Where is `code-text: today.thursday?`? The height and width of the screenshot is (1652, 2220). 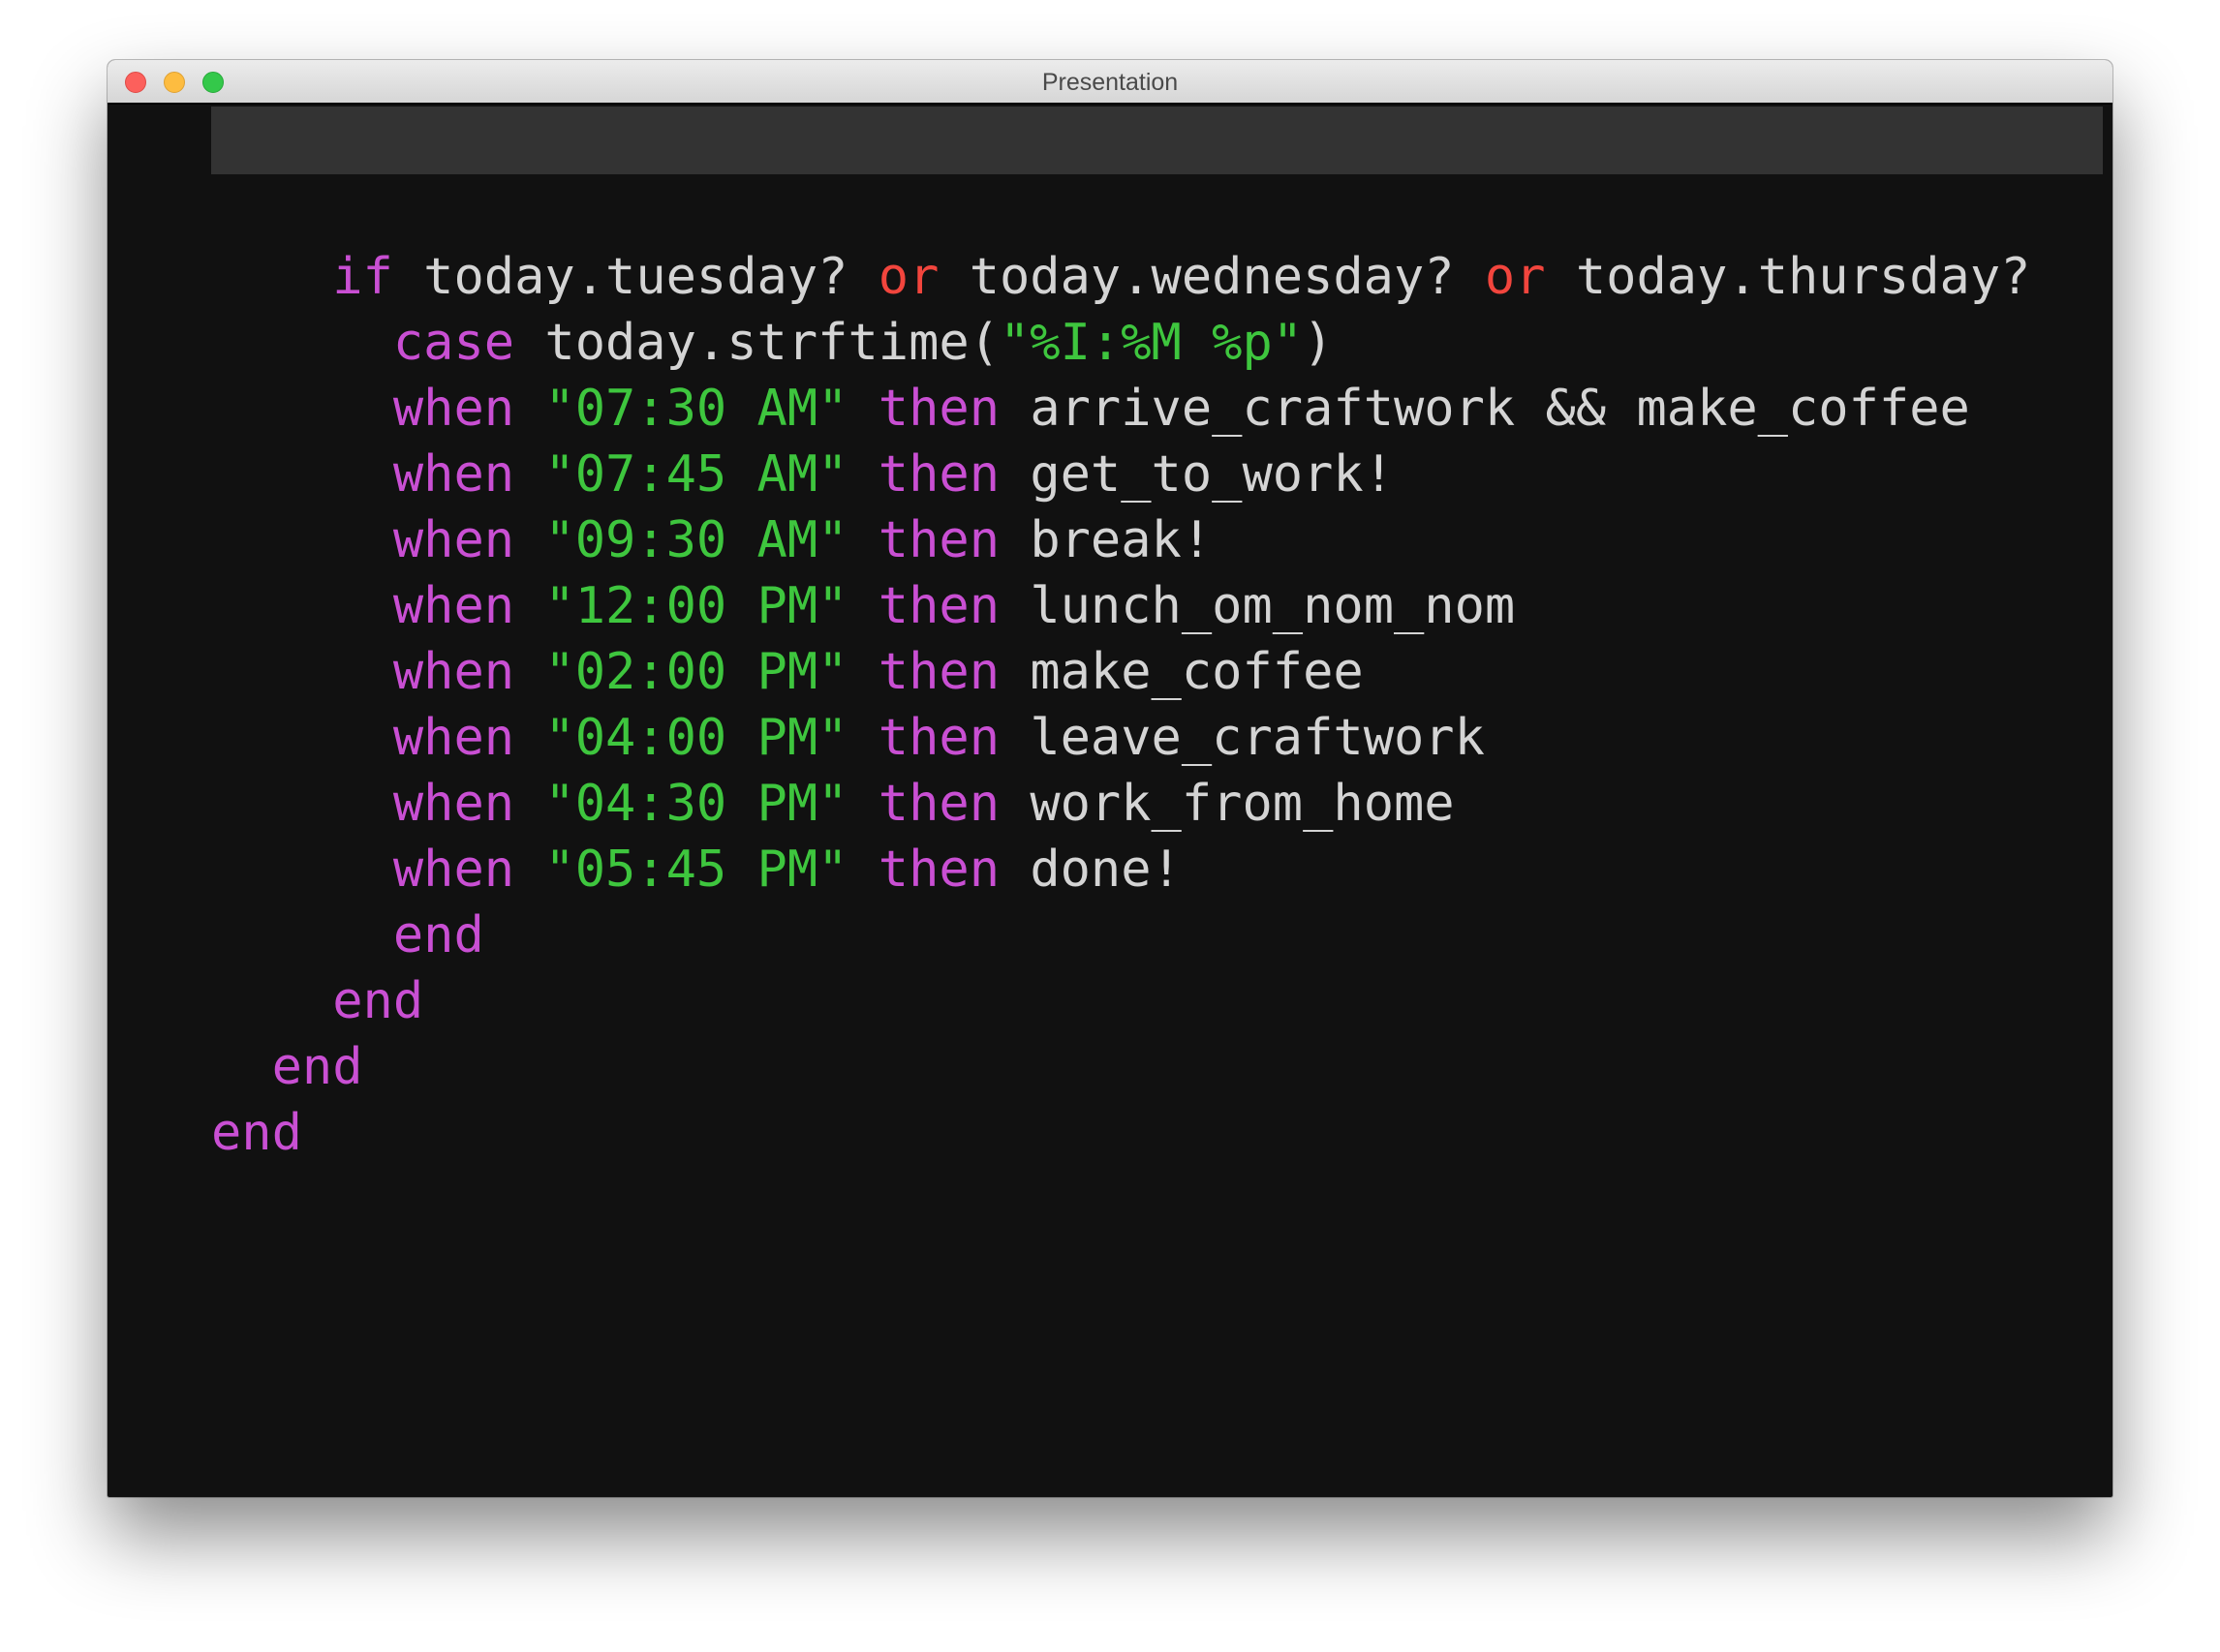 code-text: today.thursday? is located at coordinates (1788, 277).